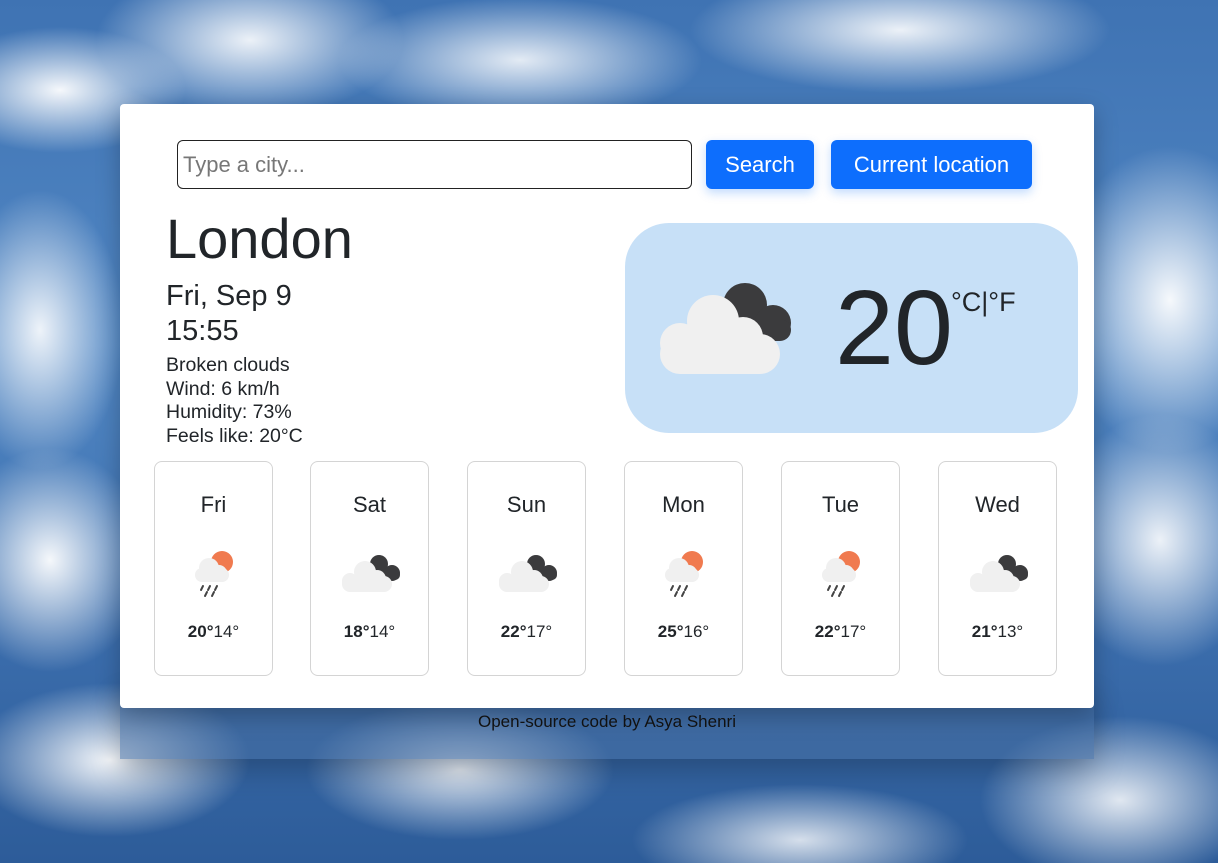 The width and height of the screenshot is (1218, 863). Describe the element at coordinates (683, 504) in the screenshot. I see `forecast-day-name: Mon` at that location.